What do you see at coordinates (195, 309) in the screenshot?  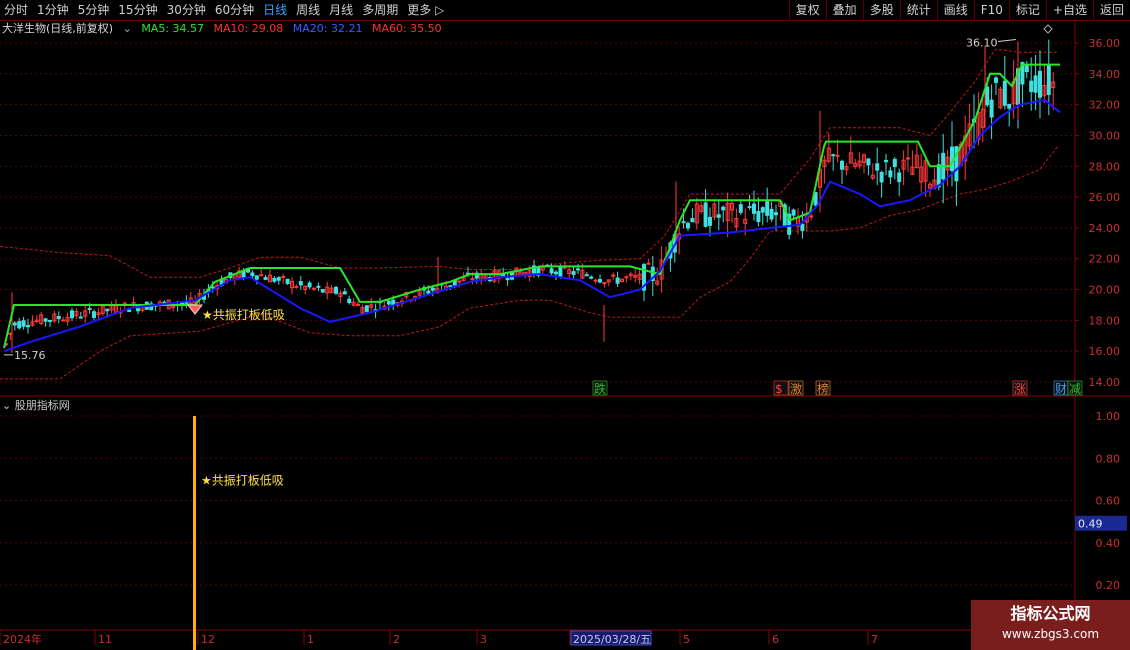 I see `signal-diamond-icon` at bounding box center [195, 309].